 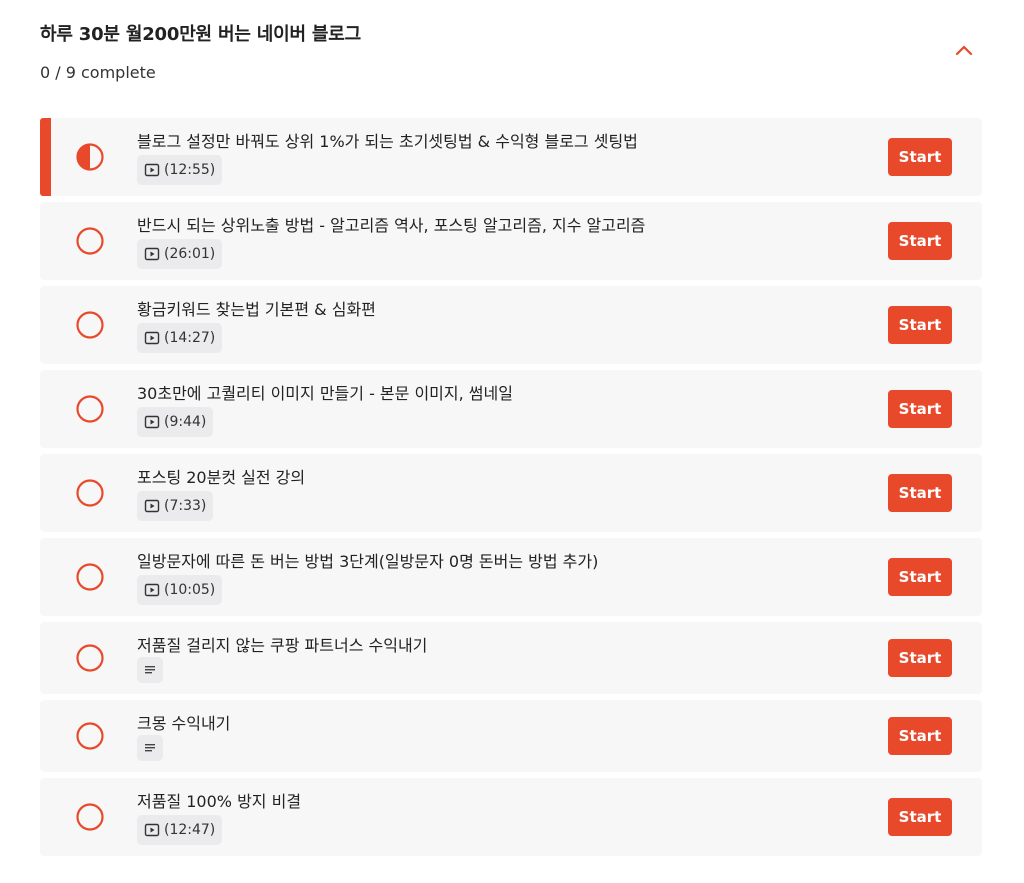 I want to click on lesson-duration: (14:27), so click(x=190, y=338).